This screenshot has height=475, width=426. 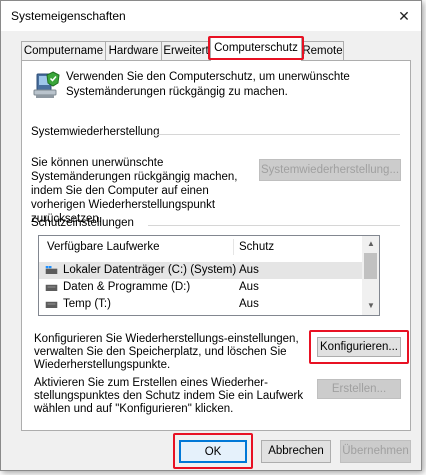 I want to click on restore-section-divider, so click(x=276, y=134).